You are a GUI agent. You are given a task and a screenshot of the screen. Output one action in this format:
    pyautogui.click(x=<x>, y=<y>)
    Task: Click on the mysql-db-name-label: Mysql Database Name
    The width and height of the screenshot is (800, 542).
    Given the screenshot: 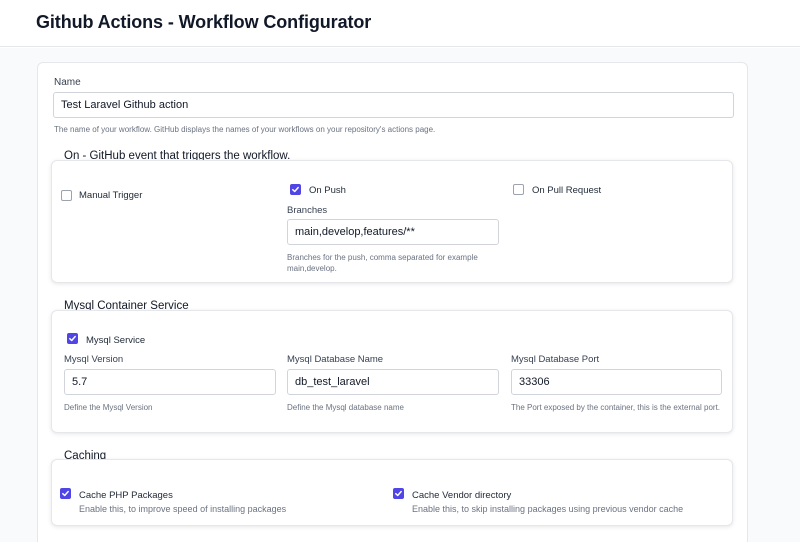 What is the action you would take?
    pyautogui.click(x=335, y=359)
    